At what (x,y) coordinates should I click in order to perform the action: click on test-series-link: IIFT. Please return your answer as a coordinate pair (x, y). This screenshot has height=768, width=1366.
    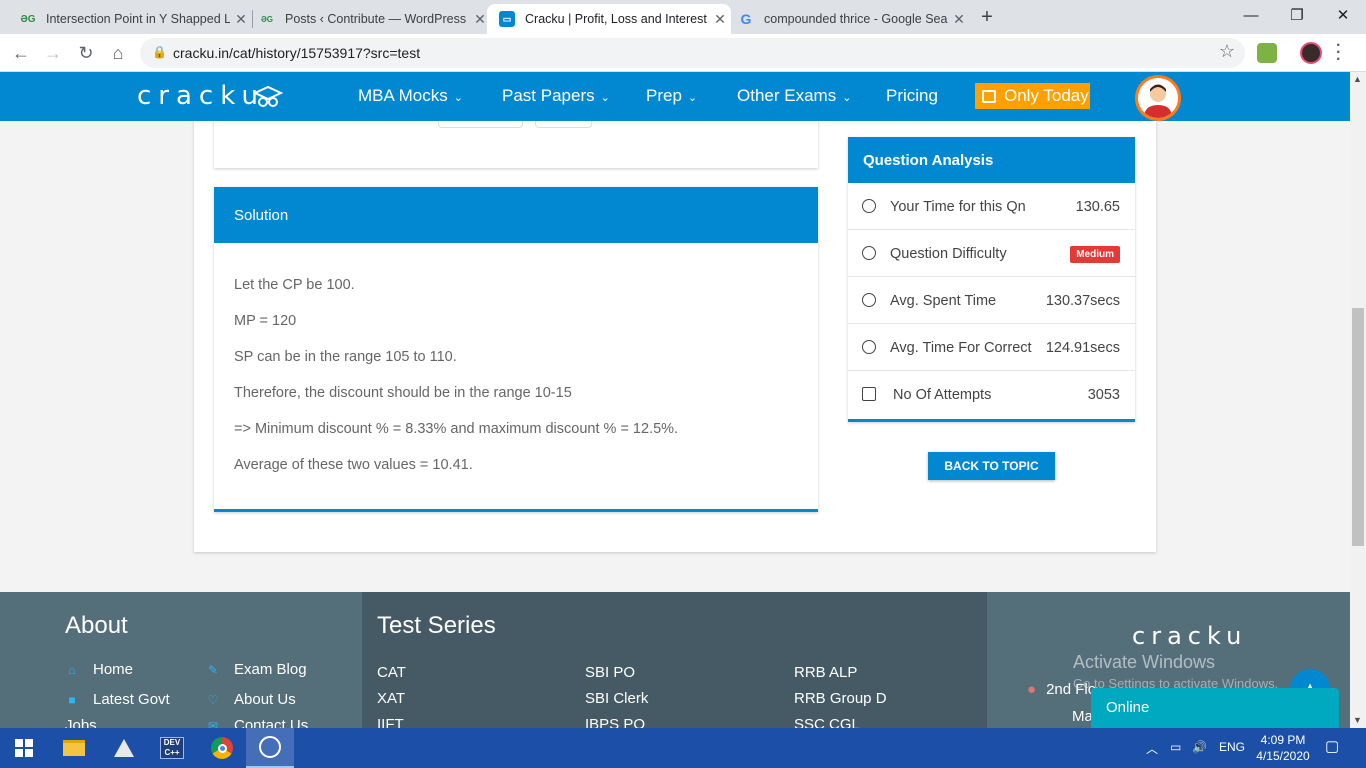
    Looking at the image, I should click on (390, 722).